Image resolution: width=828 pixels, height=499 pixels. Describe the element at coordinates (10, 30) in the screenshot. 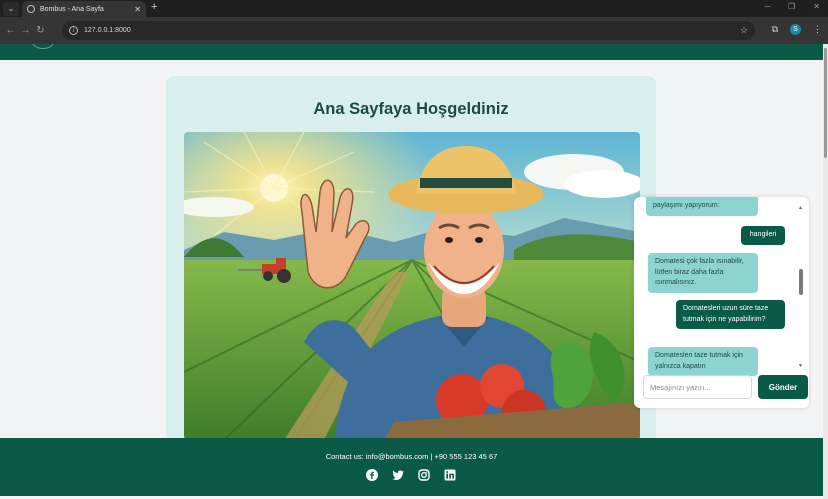

I see `back-icon: ←` at that location.